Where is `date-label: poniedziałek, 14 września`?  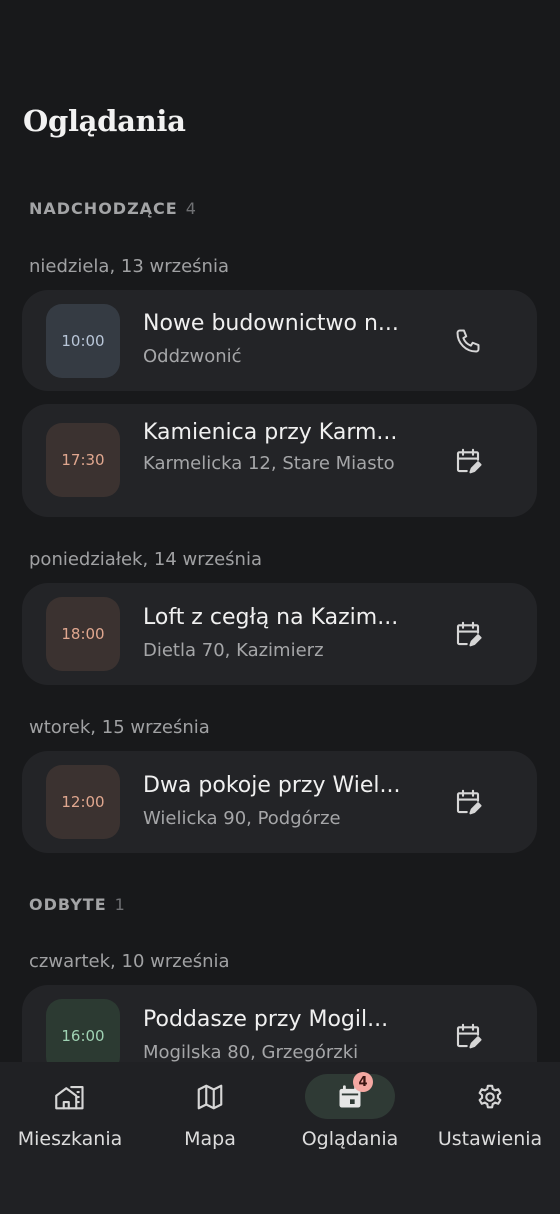
date-label: poniedziałek, 14 września is located at coordinates (145, 559).